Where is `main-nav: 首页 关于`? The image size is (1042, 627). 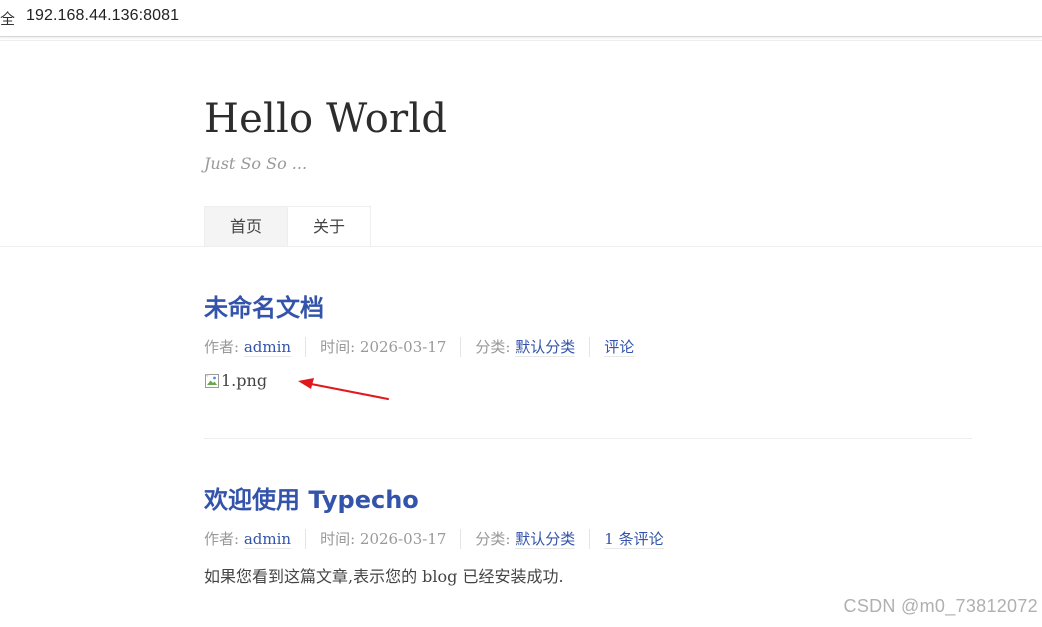 main-nav: 首页 关于 is located at coordinates (288, 226).